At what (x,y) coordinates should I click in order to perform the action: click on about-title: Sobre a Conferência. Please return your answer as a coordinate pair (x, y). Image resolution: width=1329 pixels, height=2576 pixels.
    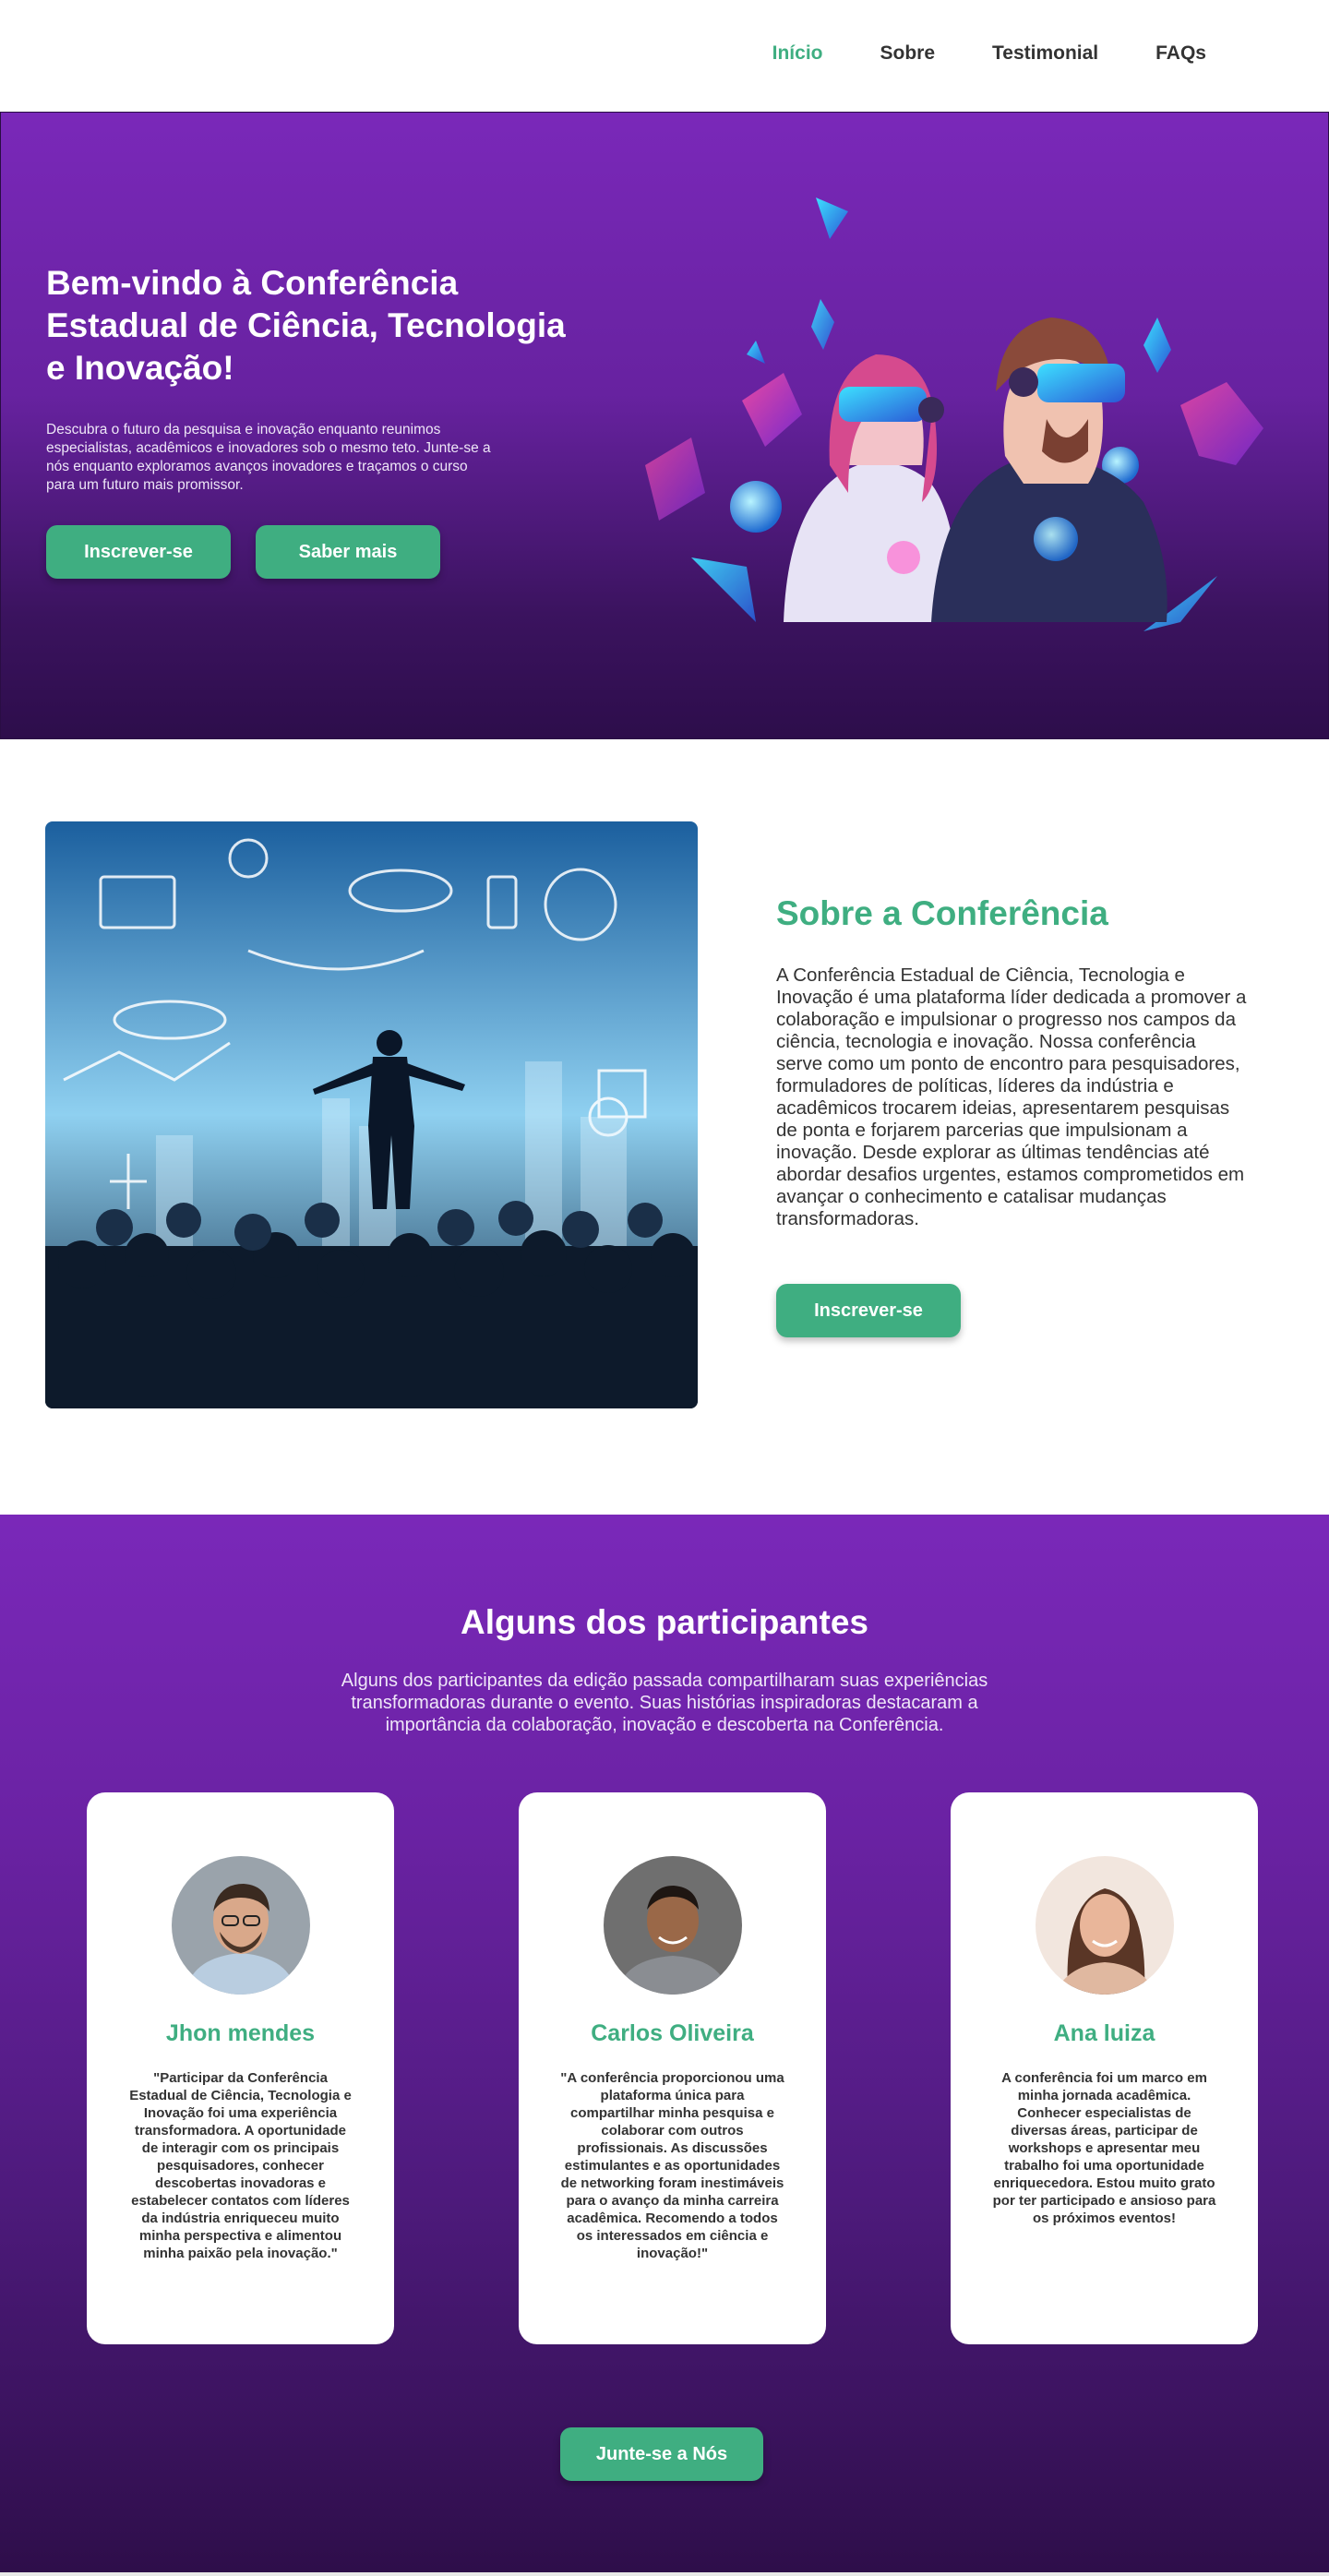
    Looking at the image, I should click on (942, 913).